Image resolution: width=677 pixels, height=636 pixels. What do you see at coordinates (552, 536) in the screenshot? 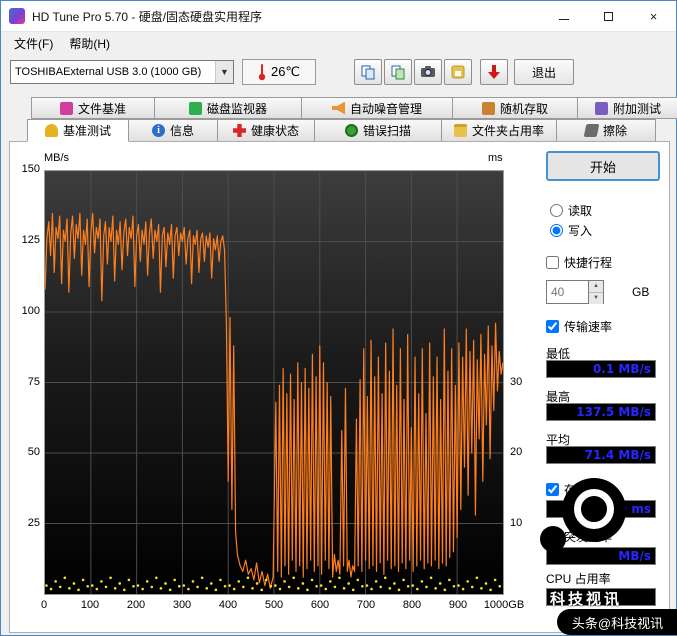
I see `burst-rate-checkbox-input` at bounding box center [552, 536].